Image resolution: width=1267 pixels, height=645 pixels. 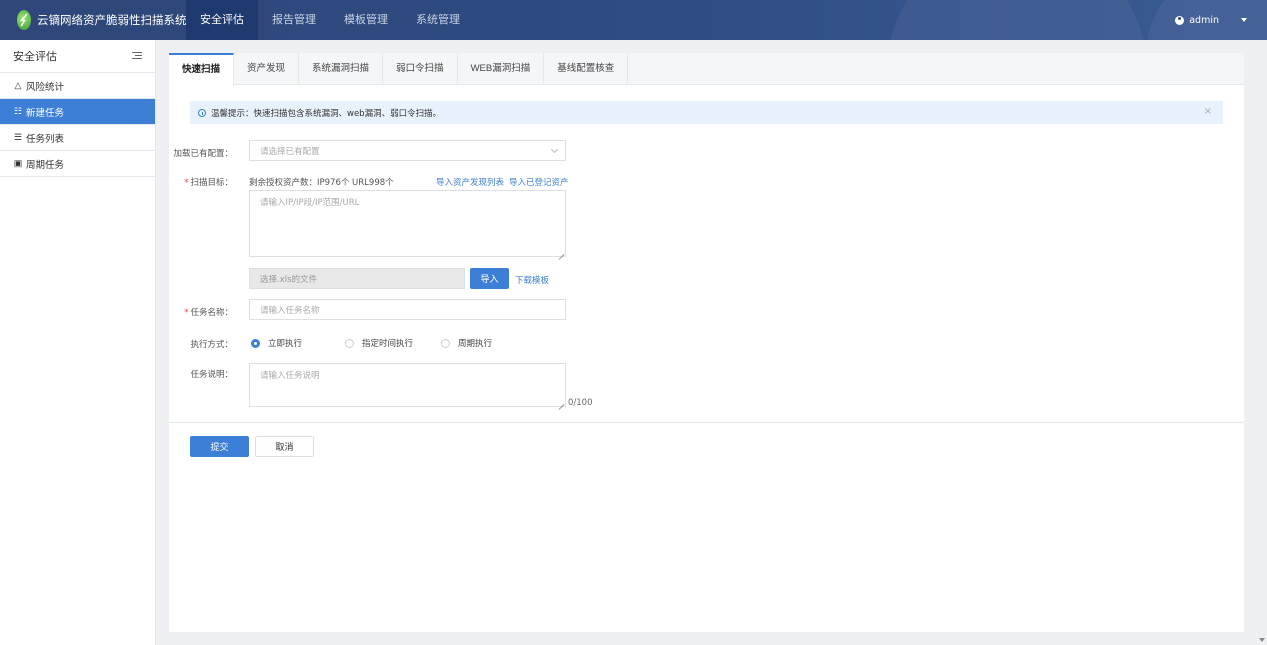 What do you see at coordinates (267, 69) in the screenshot?
I see `tab-asset-discovery: 资产发现` at bounding box center [267, 69].